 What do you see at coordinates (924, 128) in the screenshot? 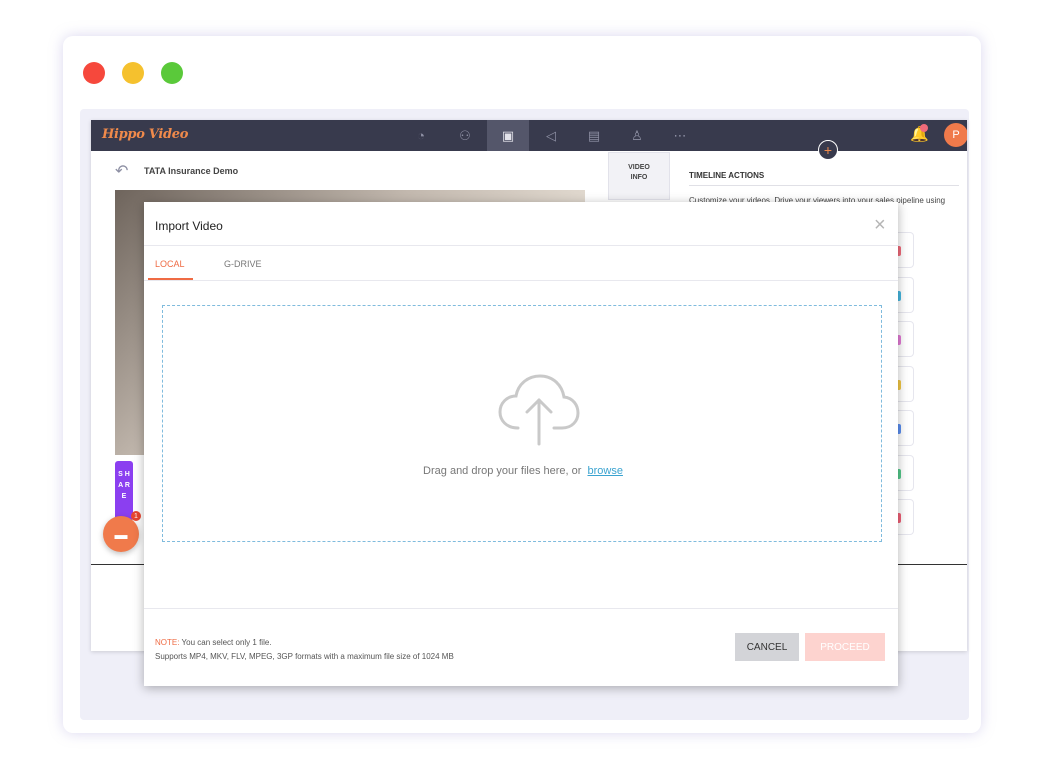
I see `notification-badge` at bounding box center [924, 128].